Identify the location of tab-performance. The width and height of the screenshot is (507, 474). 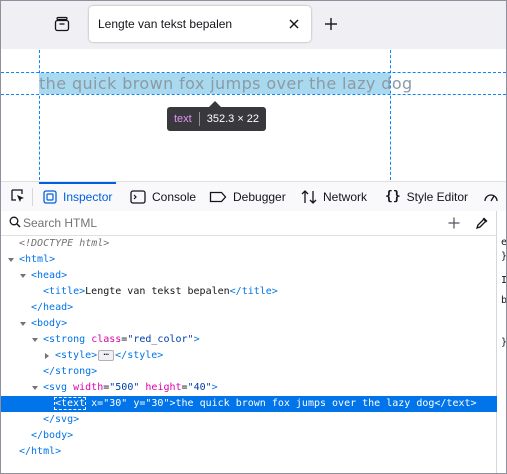
(494, 196).